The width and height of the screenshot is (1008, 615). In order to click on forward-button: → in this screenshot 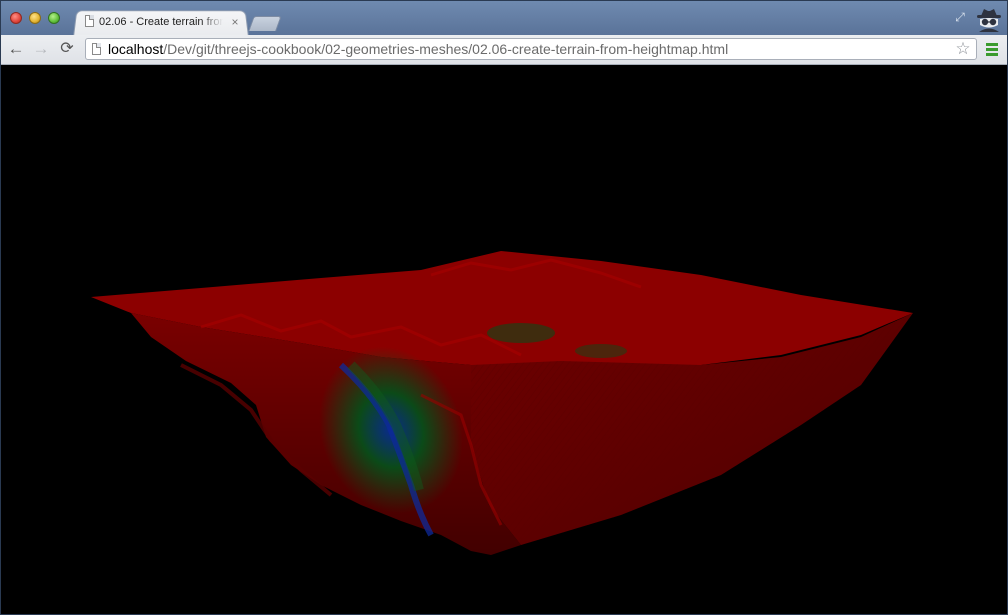, I will do `click(41, 49)`.